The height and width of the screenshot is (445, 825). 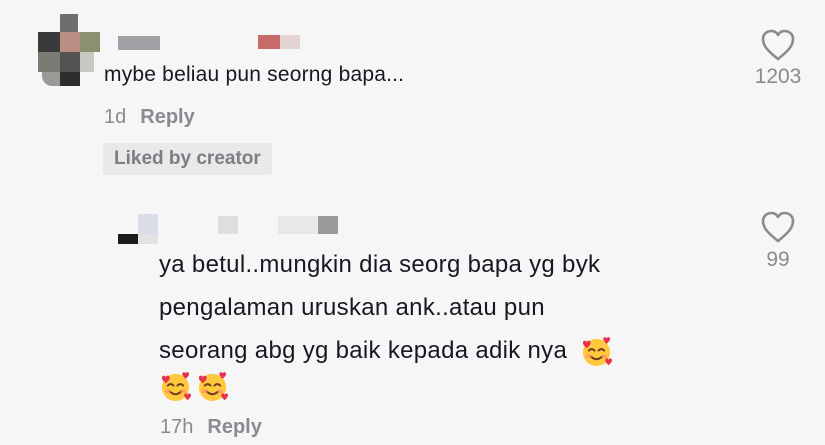 I want to click on reply-text-line-3-wrap: seorang abg yg baik kepada adik nya, so click(x=386, y=350).